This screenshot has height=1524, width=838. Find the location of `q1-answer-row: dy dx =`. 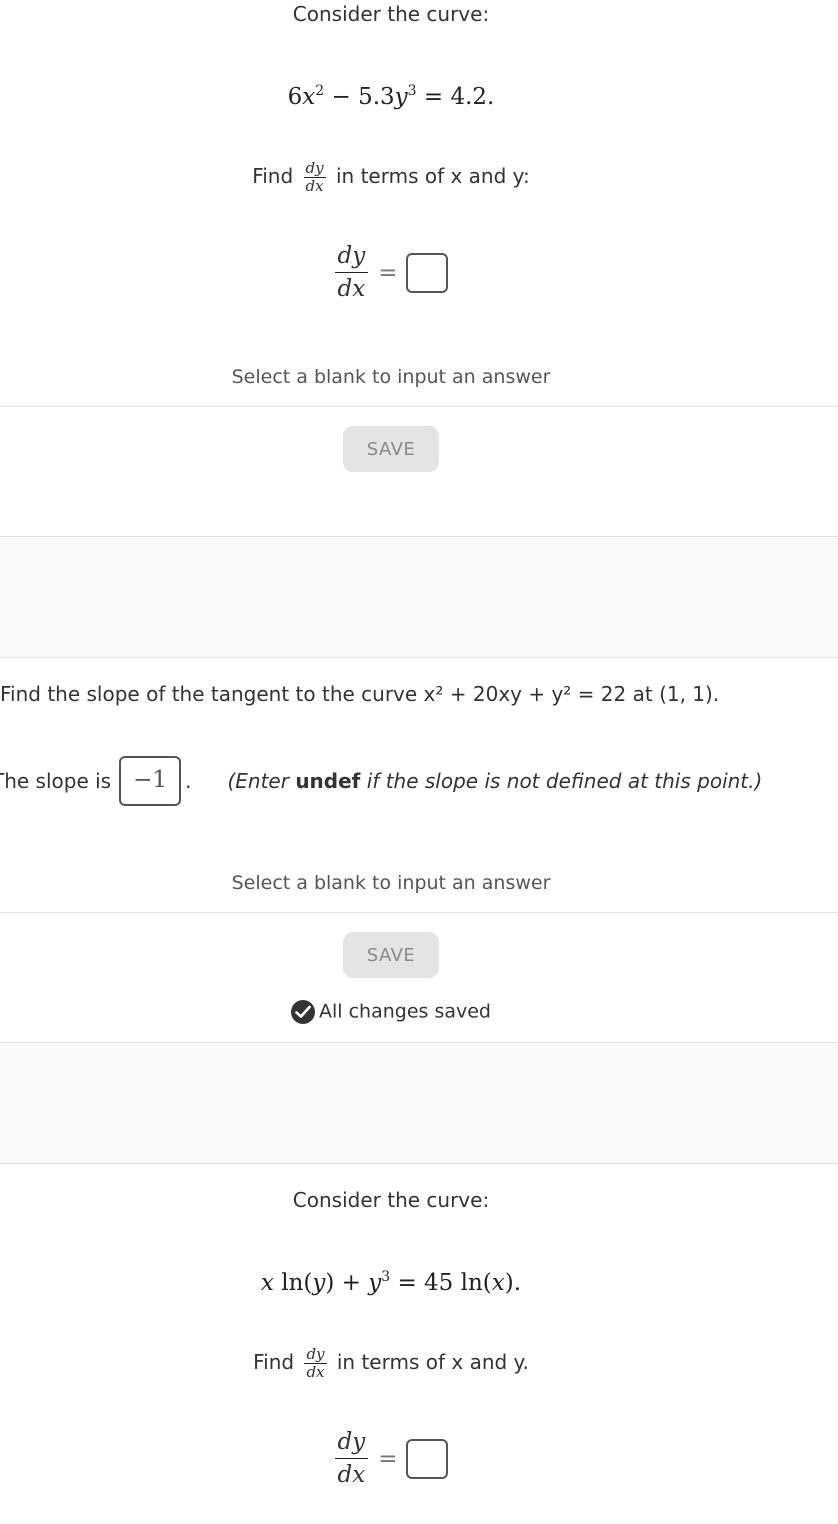

q1-answer-row: dy dx = is located at coordinates (391, 272).